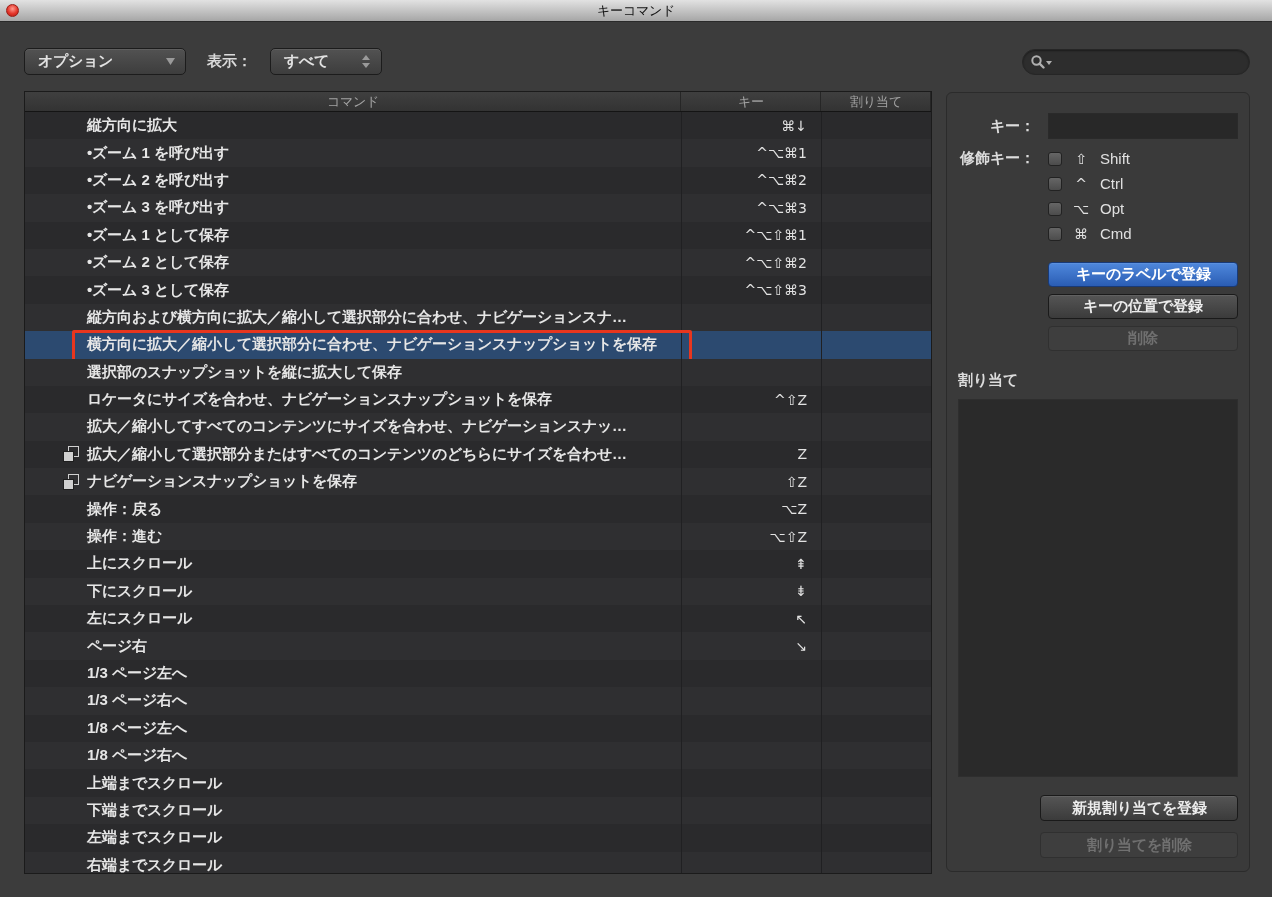 Image resolution: width=1272 pixels, height=897 pixels. Describe the element at coordinates (124, 509) in the screenshot. I see `table-cell: 操作：戻る` at that location.